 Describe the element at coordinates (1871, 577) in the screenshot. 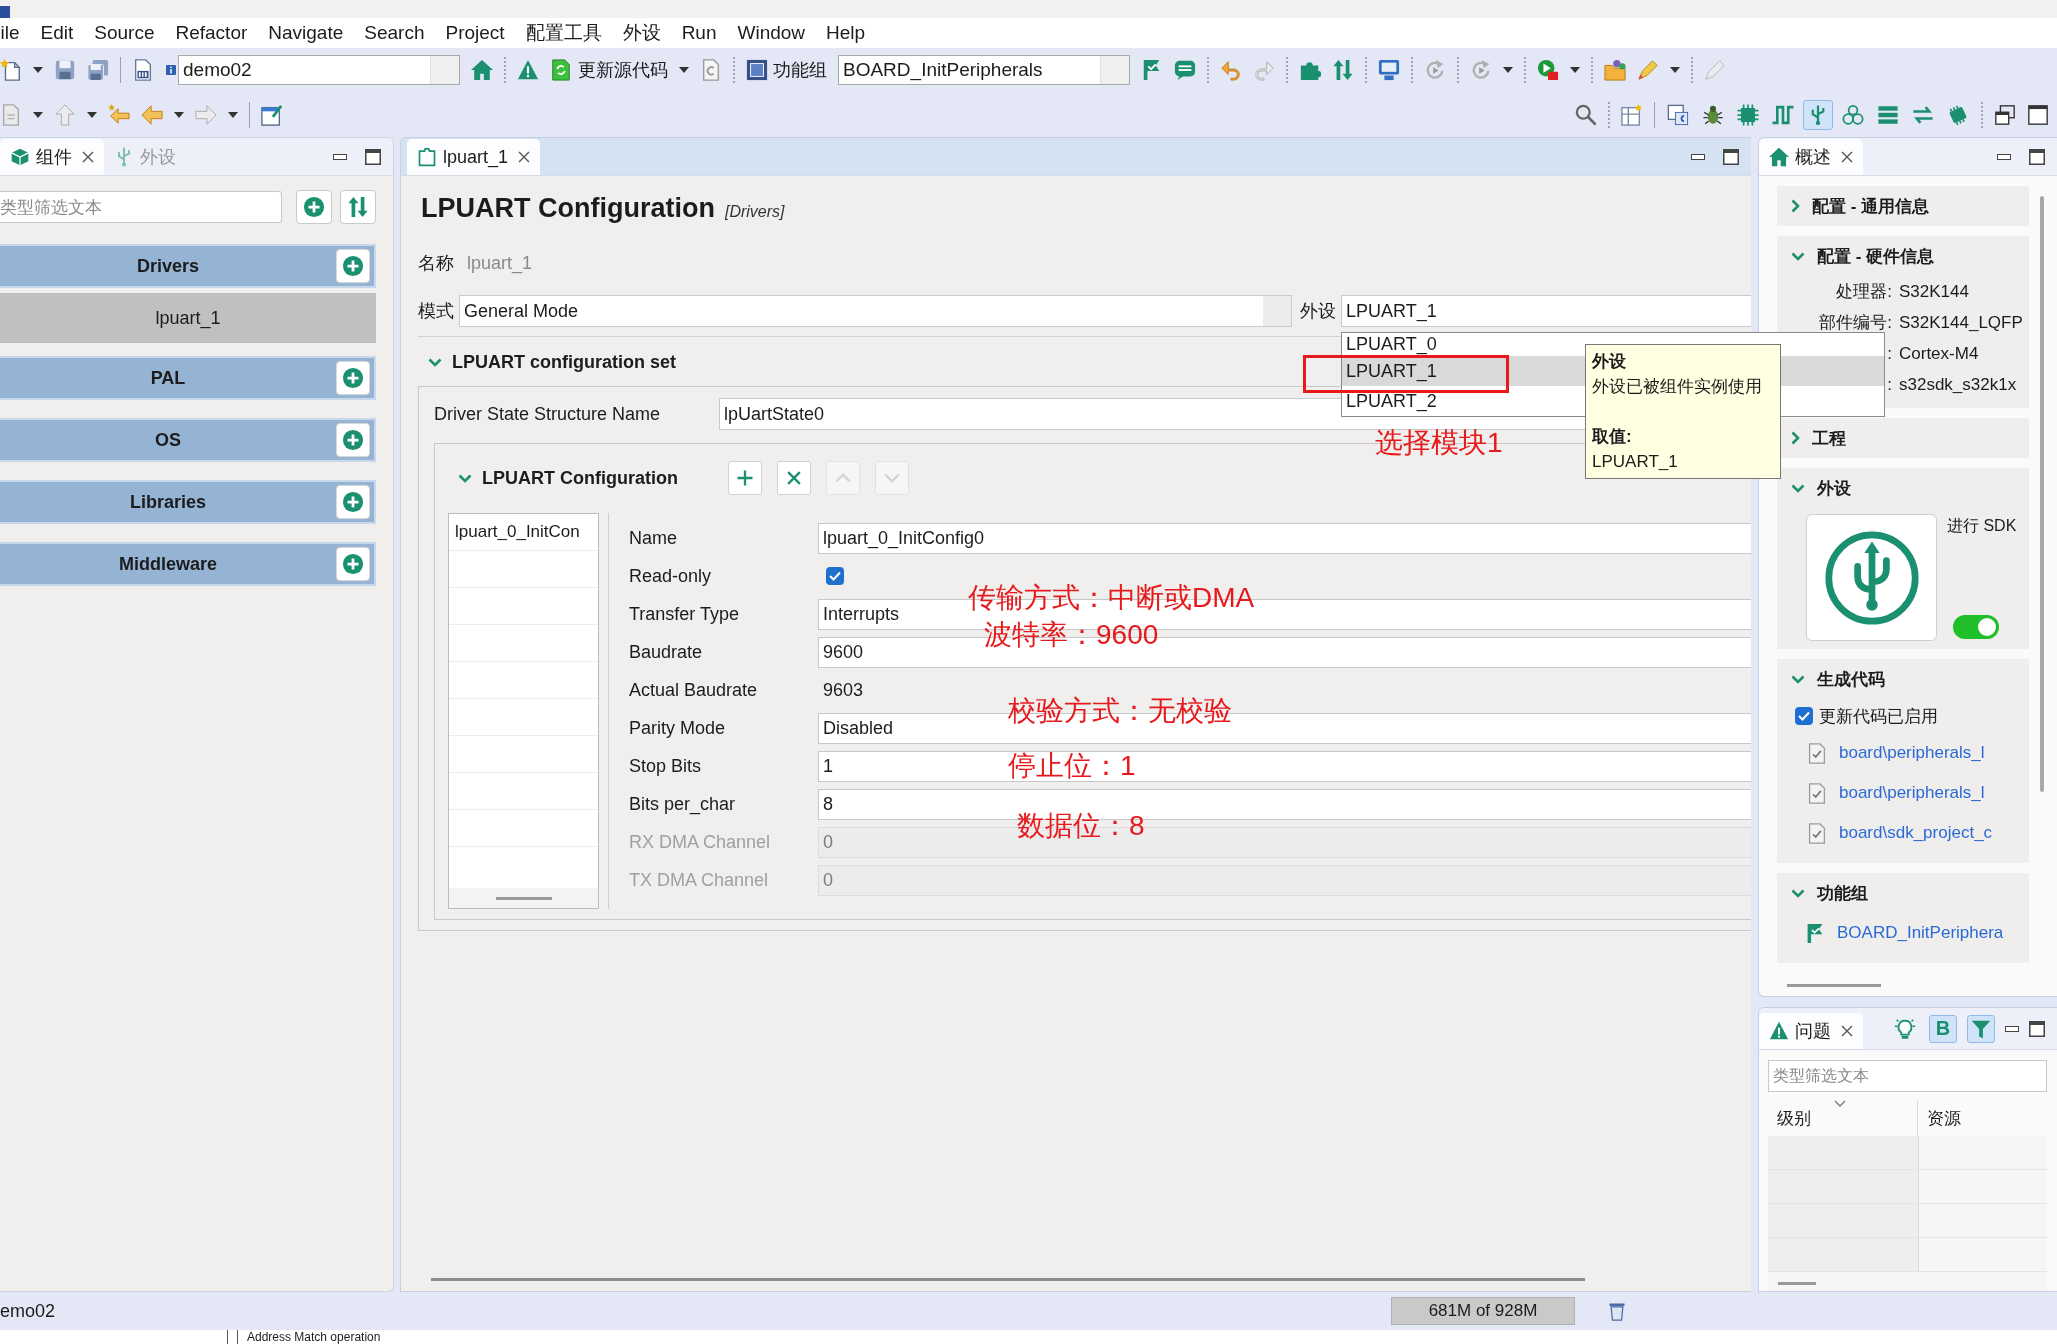

I see `peripheral-card` at that location.